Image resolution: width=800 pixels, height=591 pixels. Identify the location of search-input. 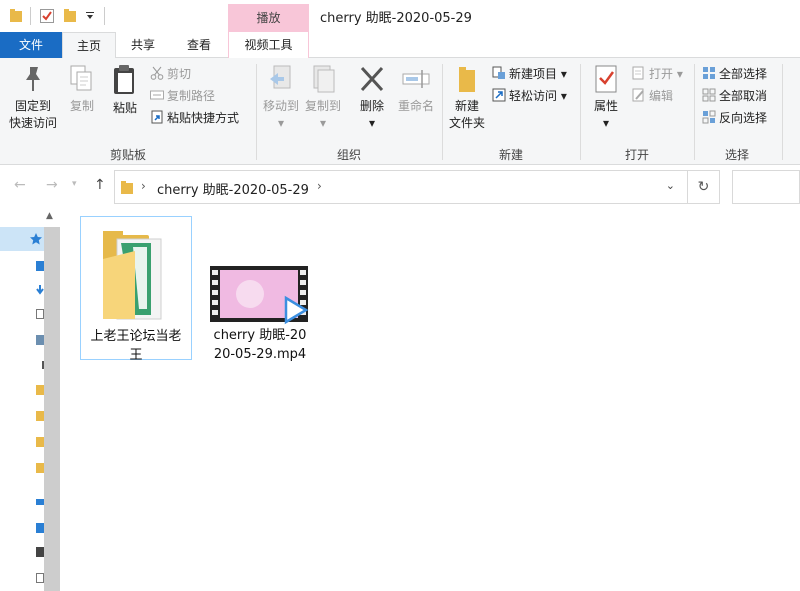
(766, 187).